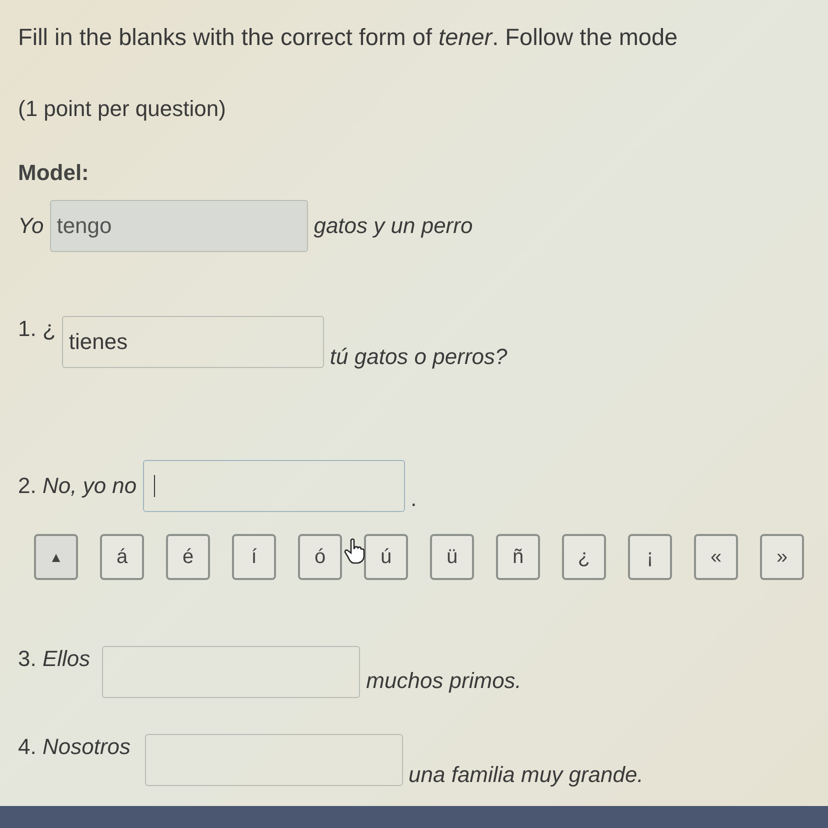  Describe the element at coordinates (393, 226) in the screenshot. I see `sentence-text: gatos y un perro` at that location.